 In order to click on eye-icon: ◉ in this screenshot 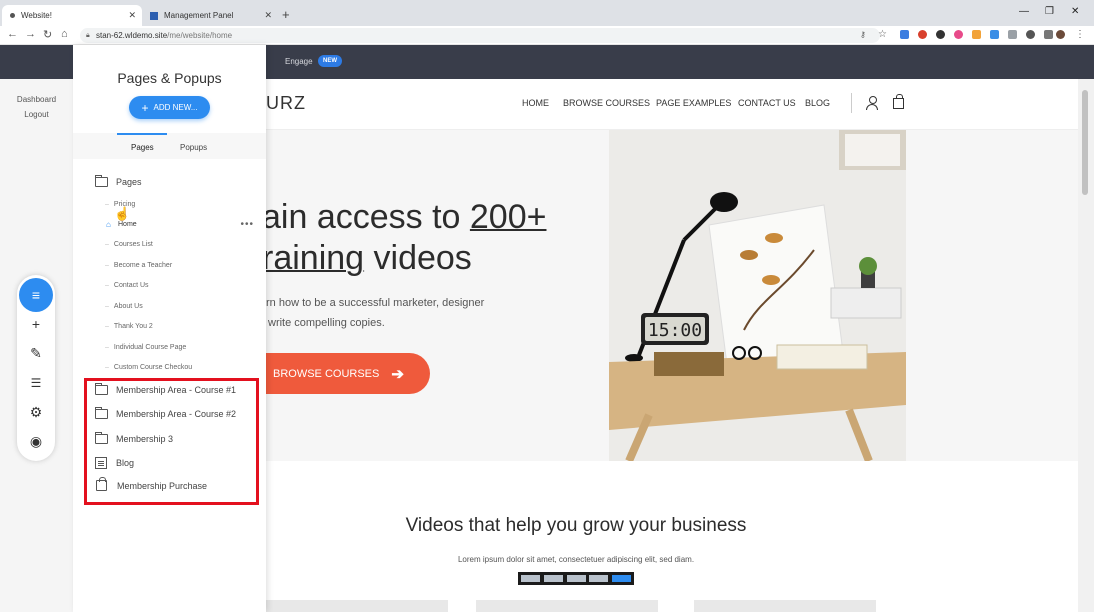, I will do `click(36, 440)`.